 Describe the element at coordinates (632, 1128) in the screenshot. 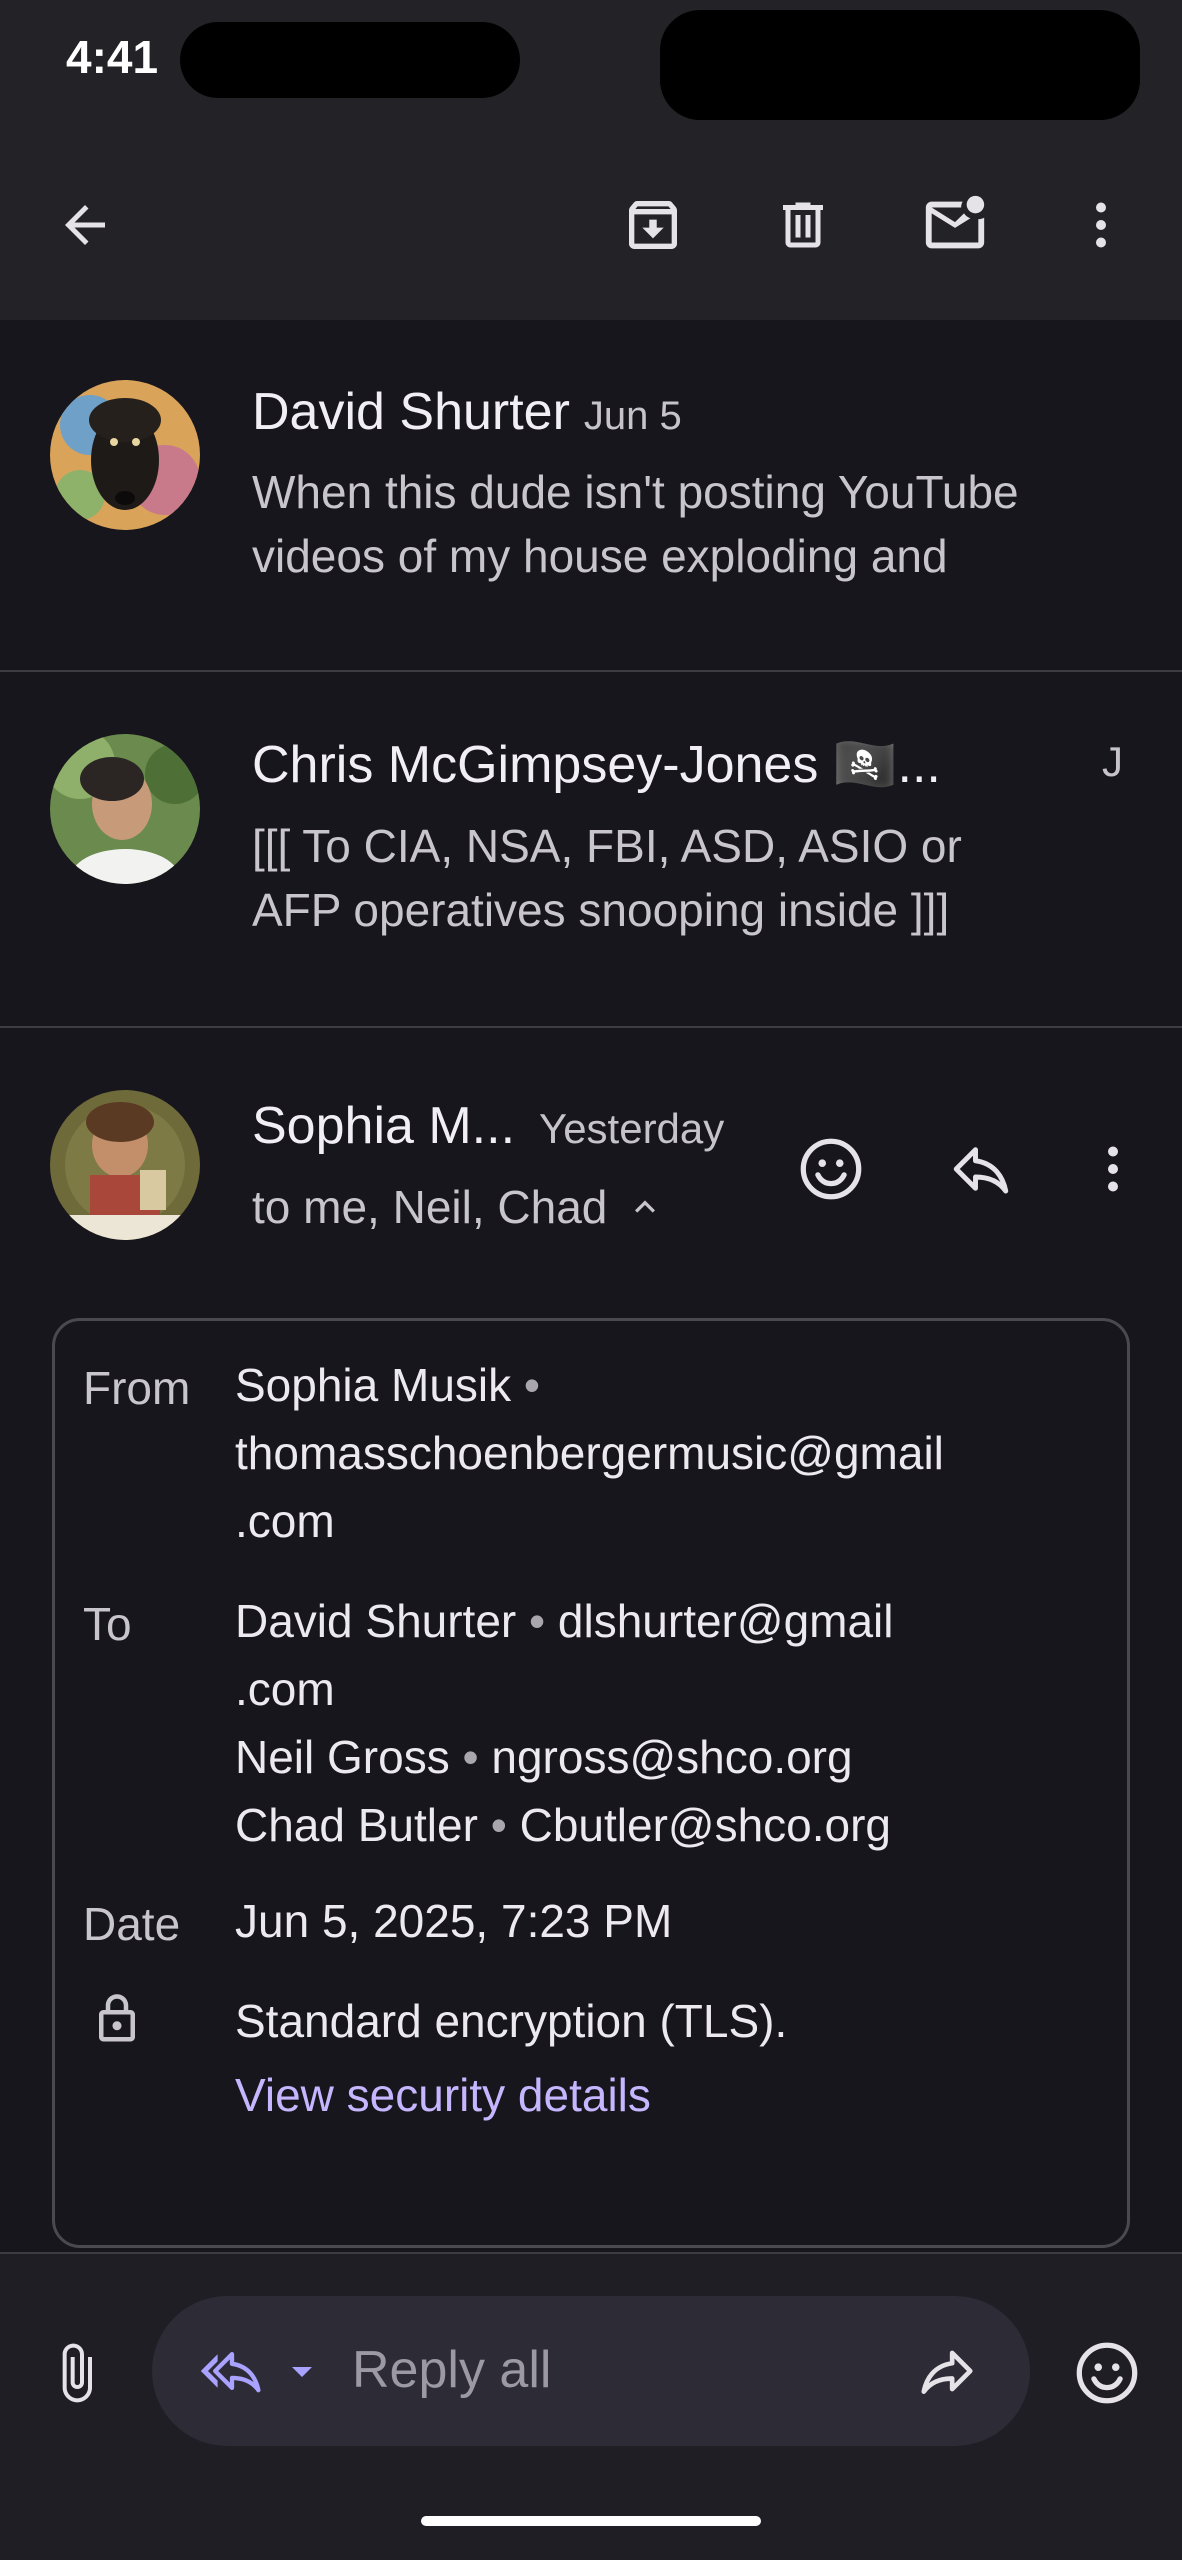

I see `message-date: Yesterday` at that location.